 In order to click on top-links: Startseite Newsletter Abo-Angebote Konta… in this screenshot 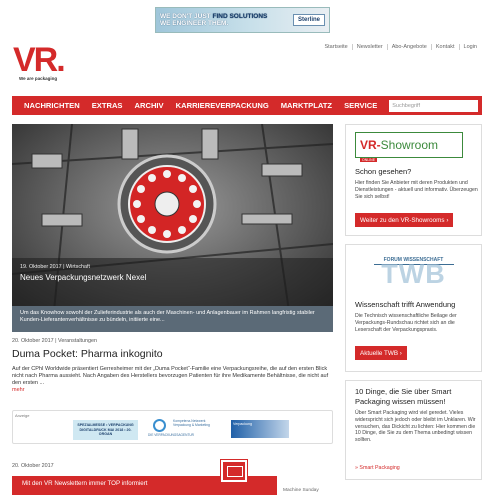, I will do `click(400, 47)`.